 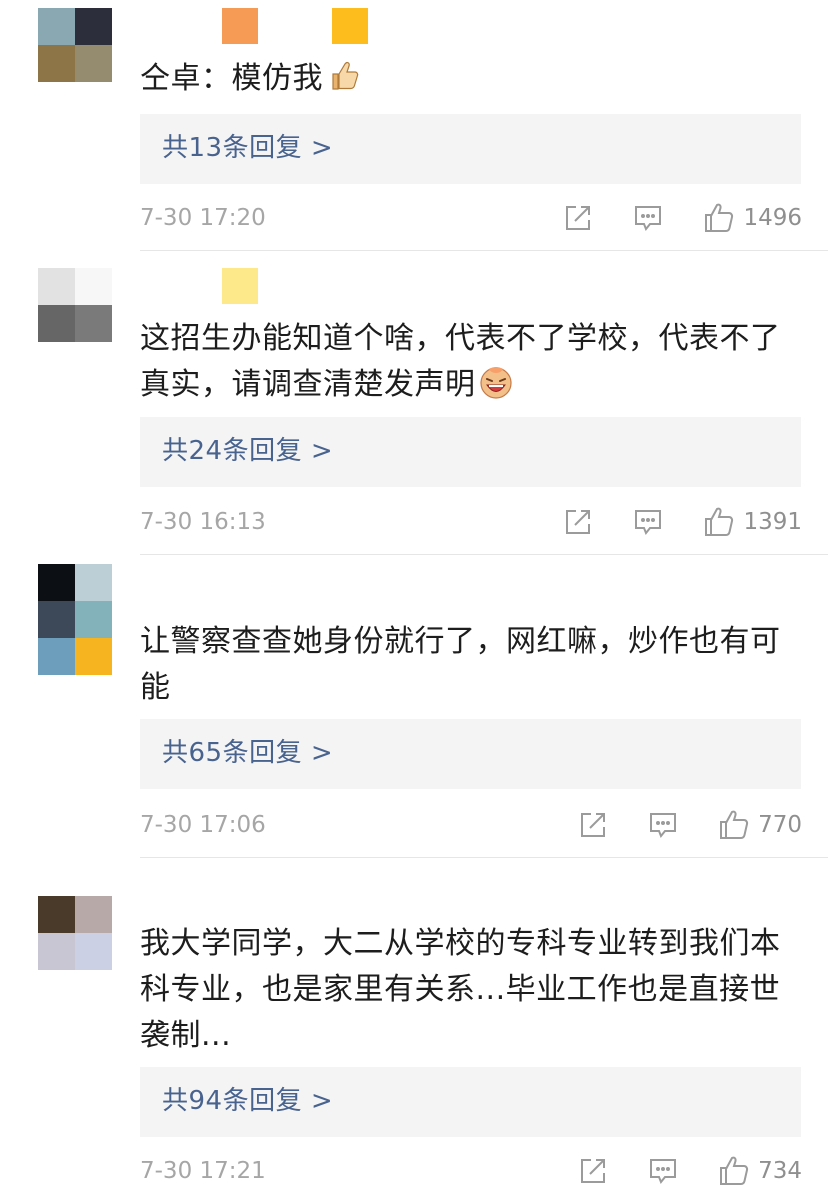 I want to click on like-count: 1496, so click(x=772, y=218).